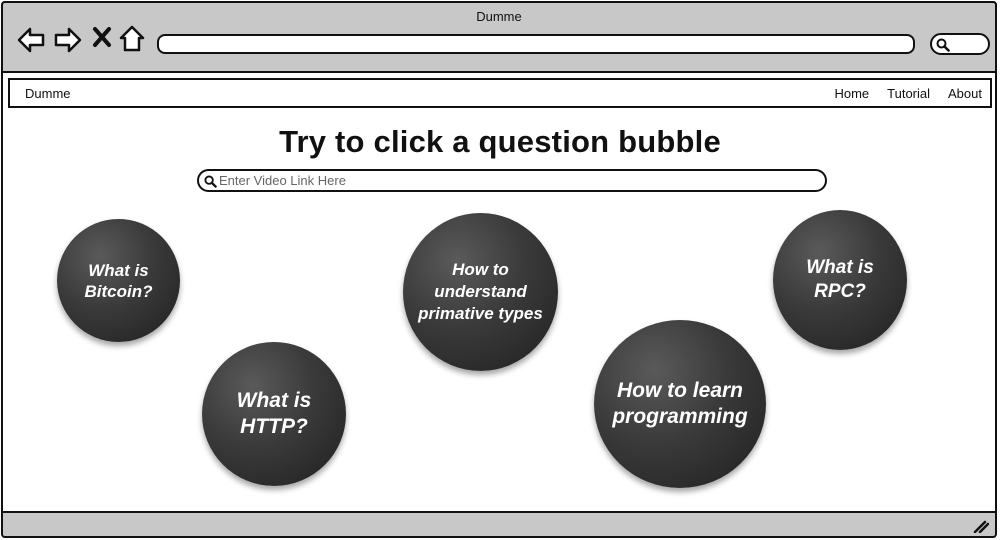 This screenshot has width=1000, height=540. Describe the element at coordinates (134, 40) in the screenshot. I see `home-icon` at that location.